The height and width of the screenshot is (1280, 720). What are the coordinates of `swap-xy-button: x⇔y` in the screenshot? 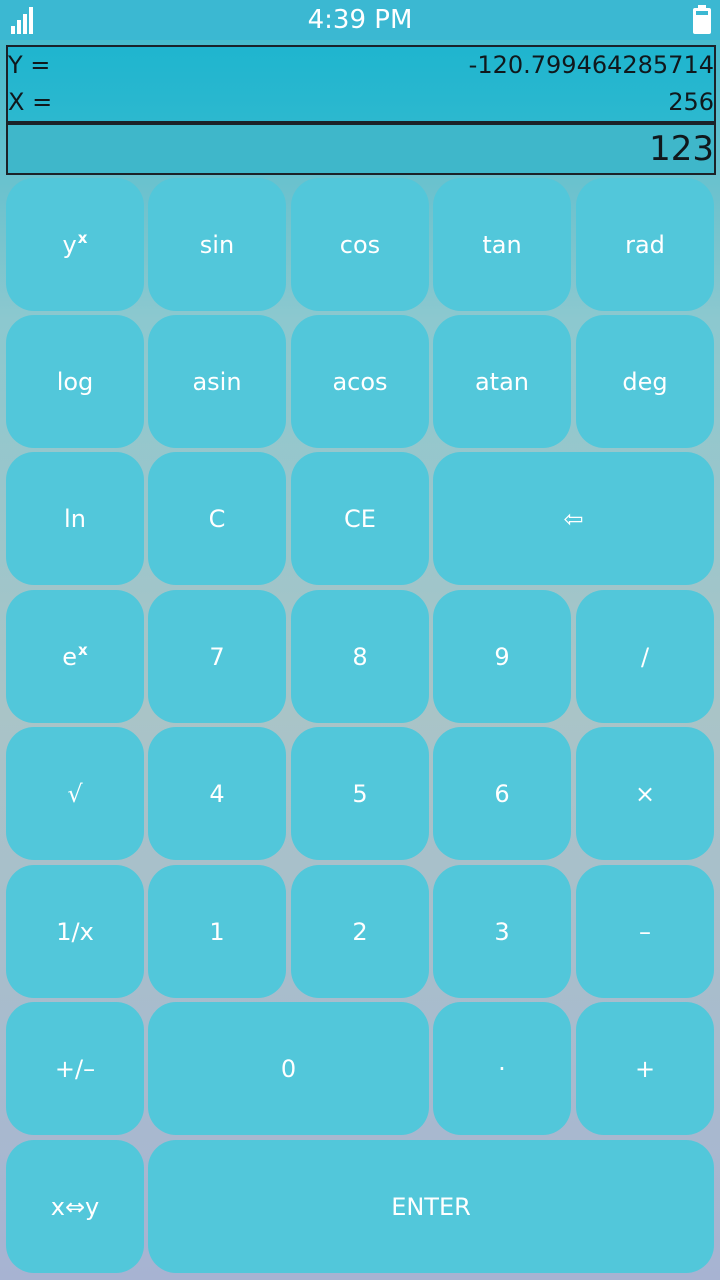 It's located at (75, 1206).